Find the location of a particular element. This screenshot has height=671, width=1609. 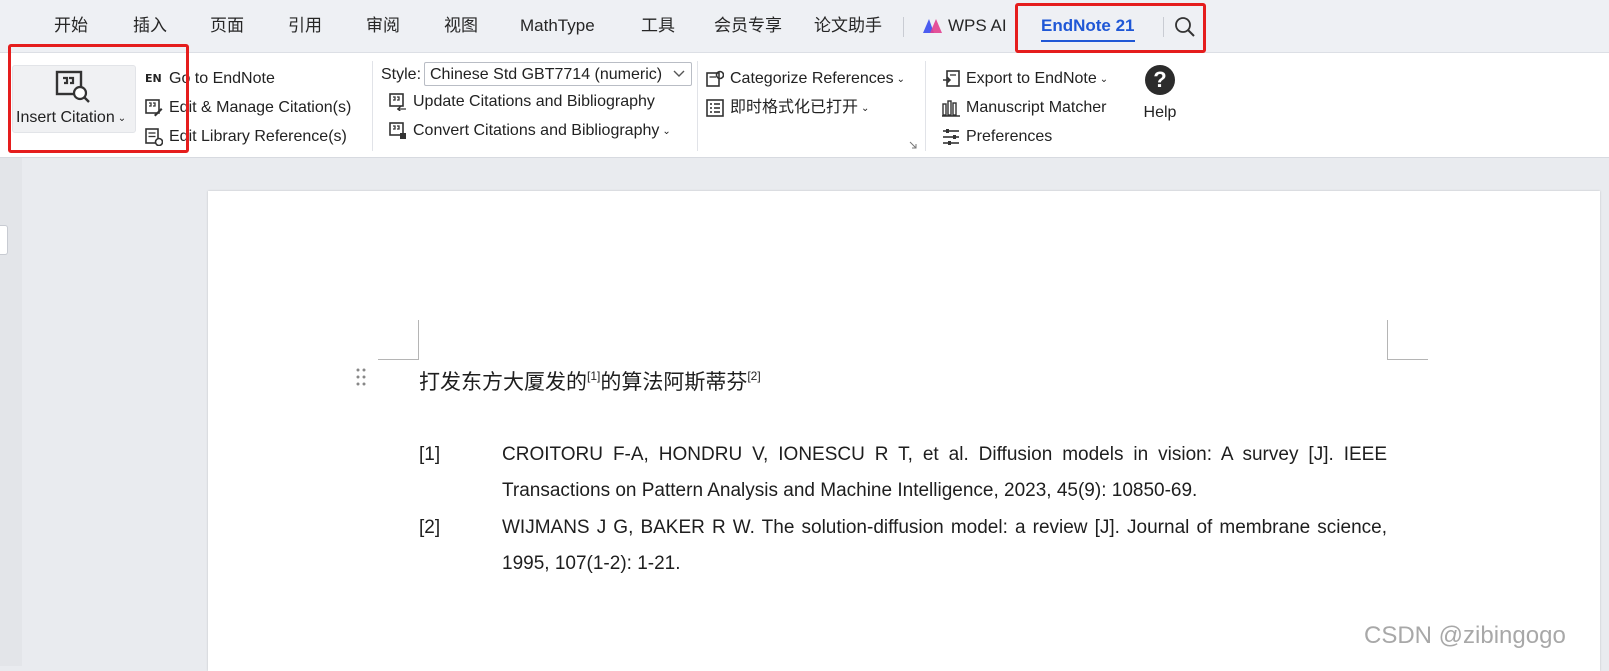

insert-citation-label: Insert Citation ⌄ is located at coordinates (71, 117).